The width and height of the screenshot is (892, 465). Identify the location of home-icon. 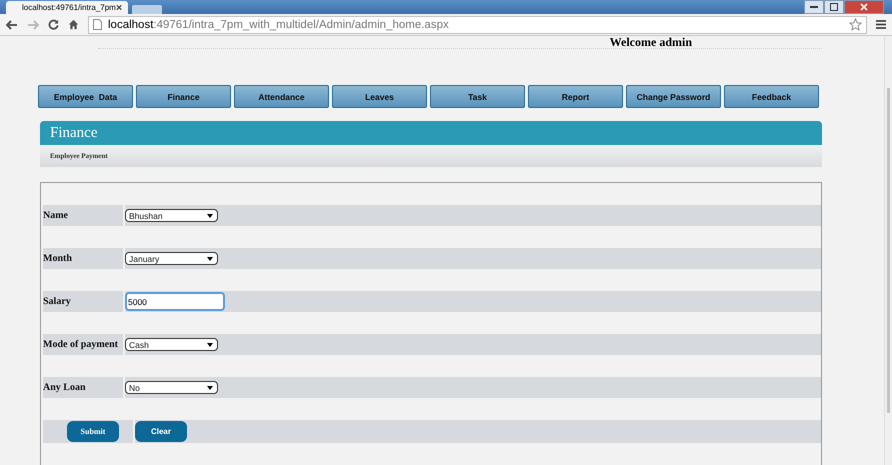
(73, 24).